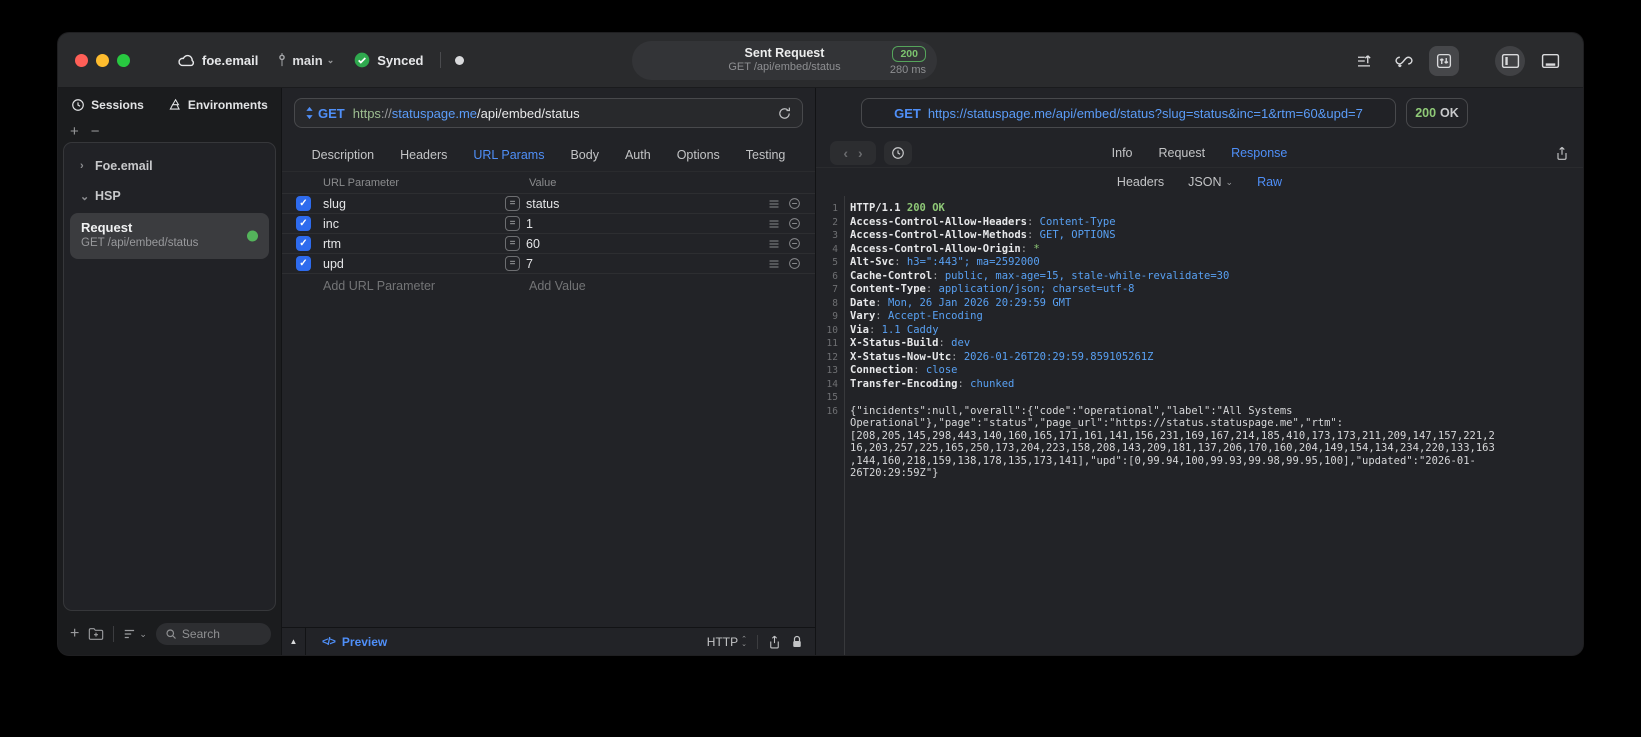 This screenshot has height=737, width=1641. I want to click on toggle-bottom-panel-button, so click(1550, 61).